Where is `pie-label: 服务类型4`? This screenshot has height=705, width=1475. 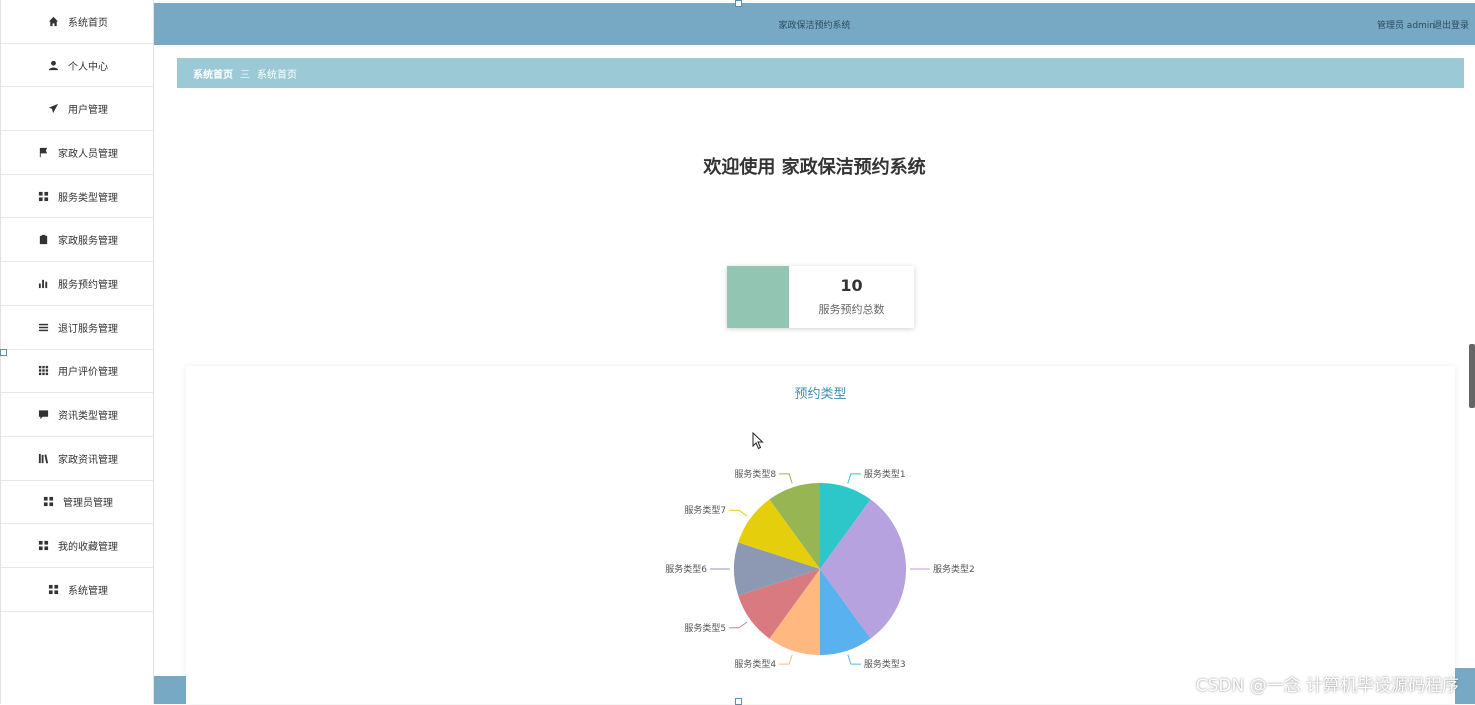
pie-label: 服务类型4 is located at coordinates (755, 664).